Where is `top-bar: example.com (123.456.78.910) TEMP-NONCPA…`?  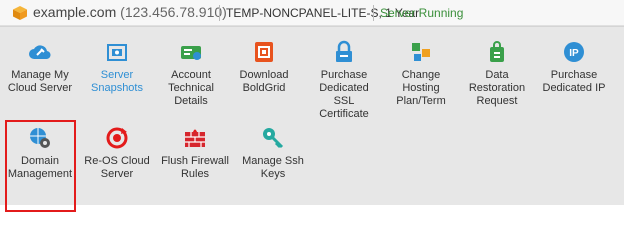
top-bar: example.com (123.456.78.910) TEMP-NONCPA… is located at coordinates (312, 13).